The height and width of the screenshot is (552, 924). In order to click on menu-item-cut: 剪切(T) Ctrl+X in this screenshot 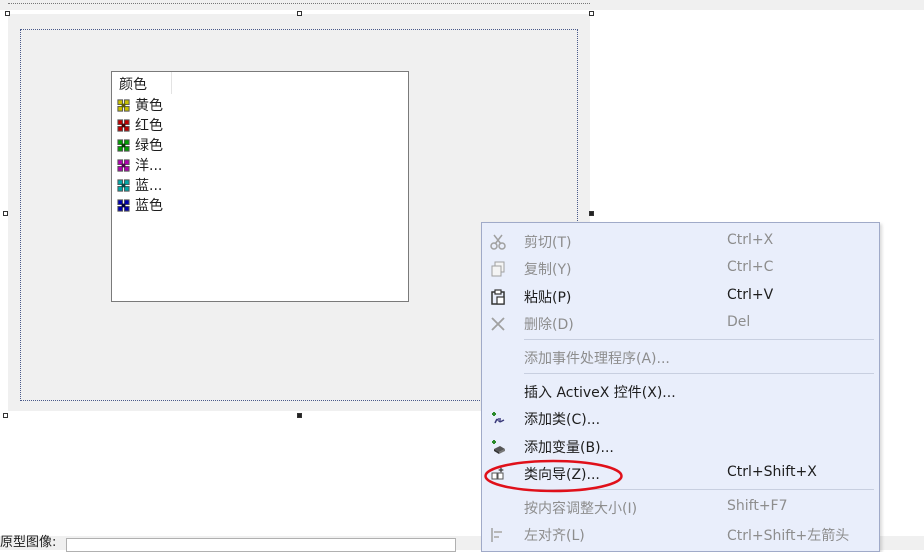, I will do `click(680, 241)`.